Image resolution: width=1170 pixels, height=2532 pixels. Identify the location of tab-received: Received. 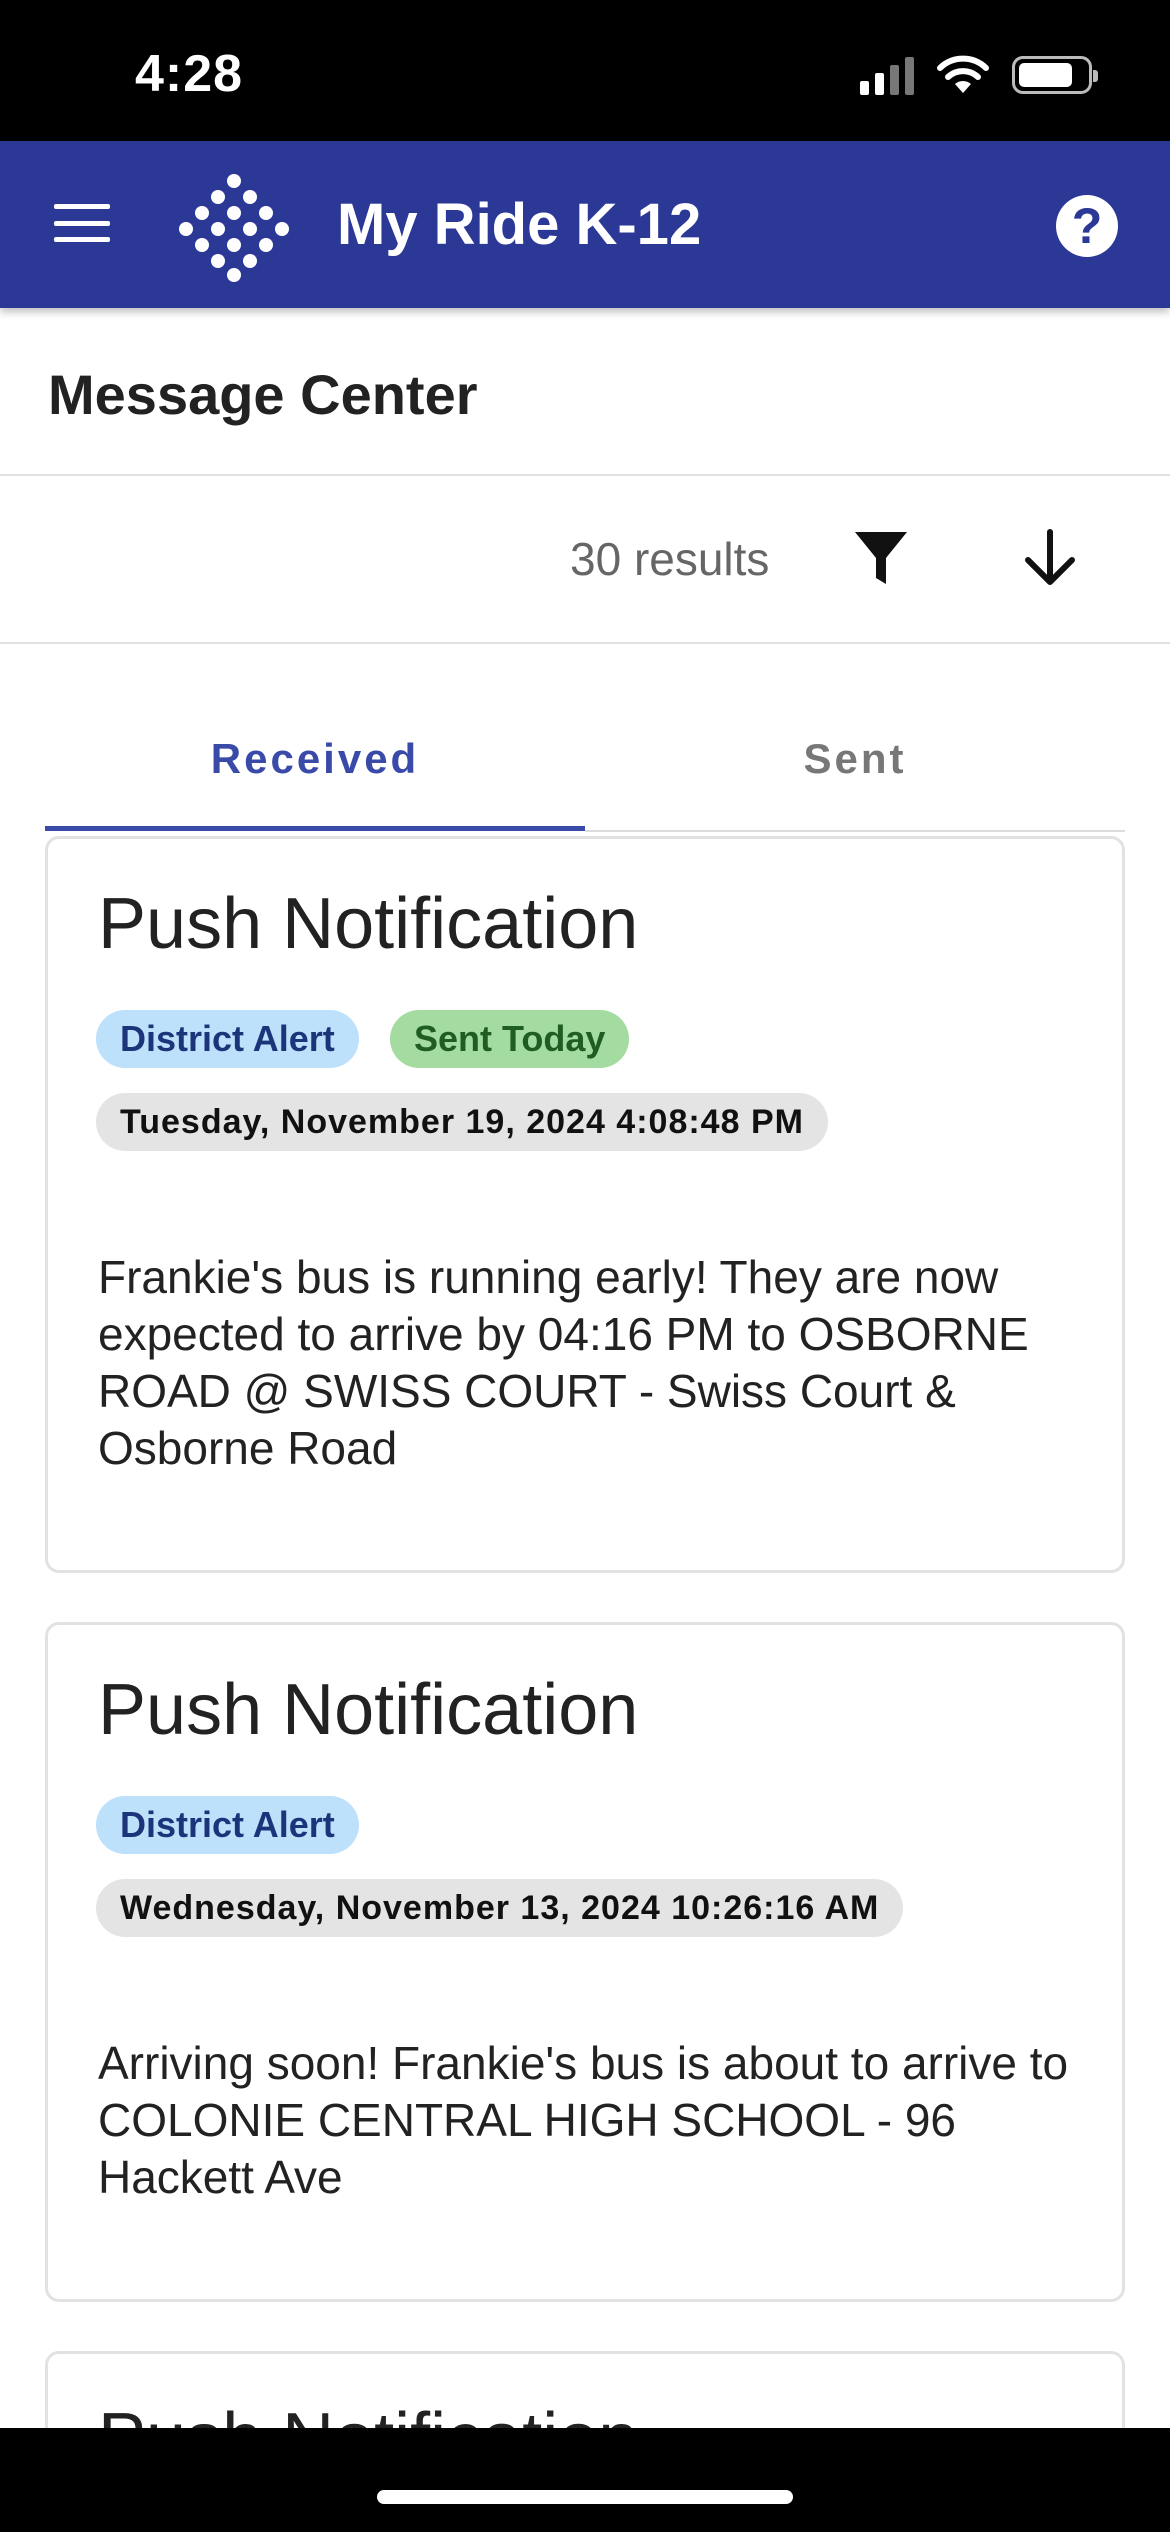
(315, 765).